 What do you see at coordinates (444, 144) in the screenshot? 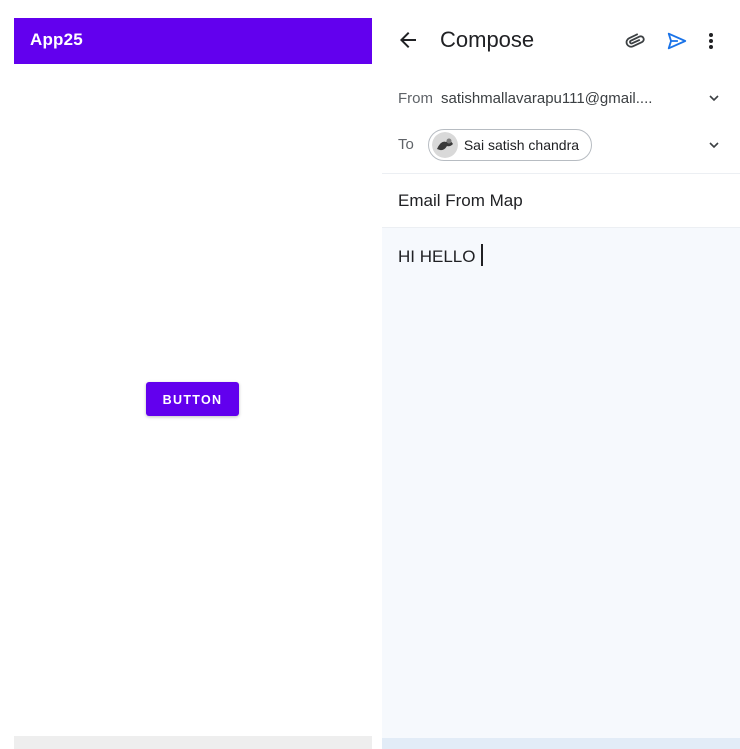
I see `avatar` at bounding box center [444, 144].